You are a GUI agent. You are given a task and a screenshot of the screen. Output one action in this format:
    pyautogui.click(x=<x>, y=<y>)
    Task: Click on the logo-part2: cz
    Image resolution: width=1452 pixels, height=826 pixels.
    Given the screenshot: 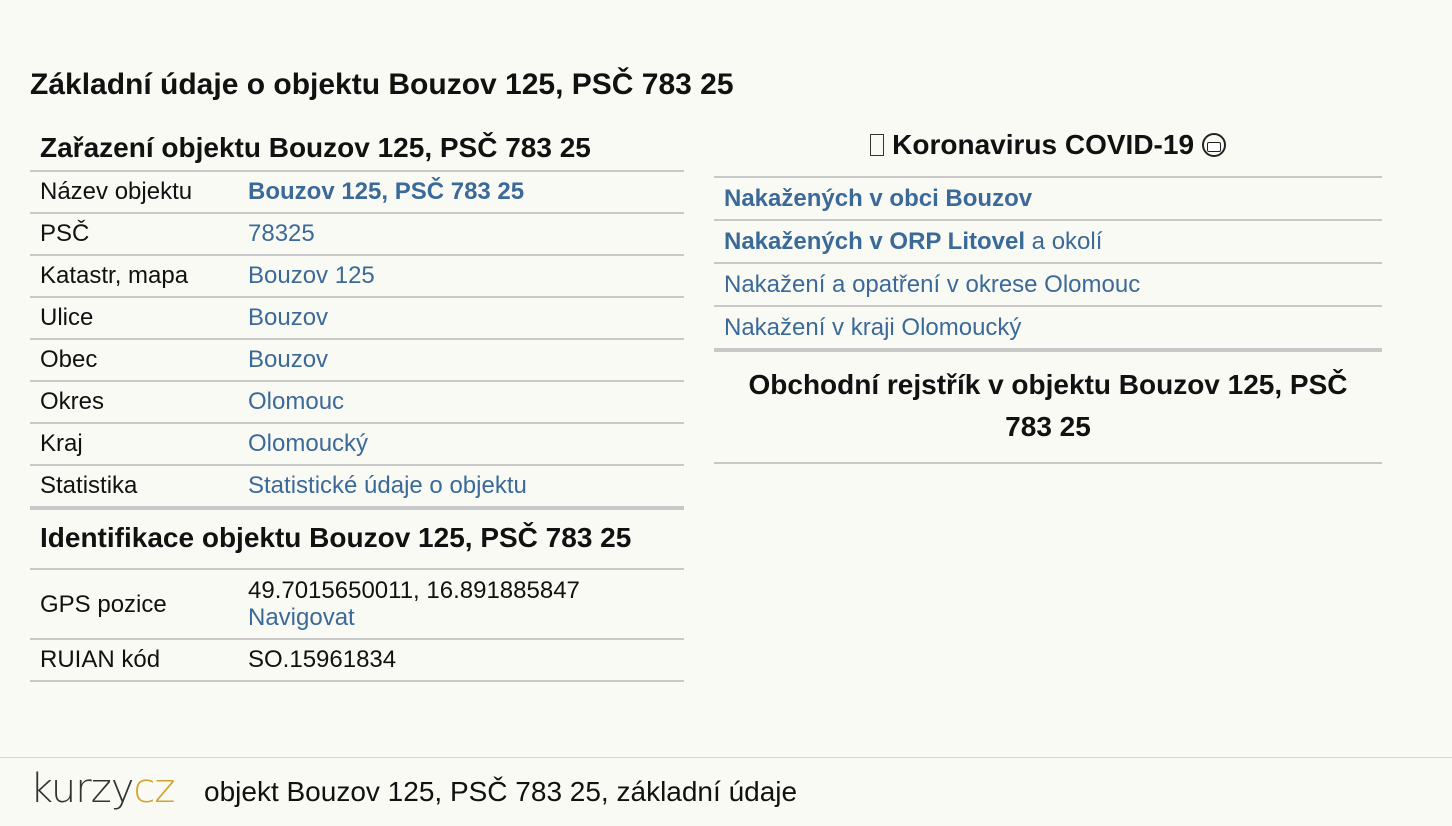 What is the action you would take?
    pyautogui.click(x=154, y=789)
    